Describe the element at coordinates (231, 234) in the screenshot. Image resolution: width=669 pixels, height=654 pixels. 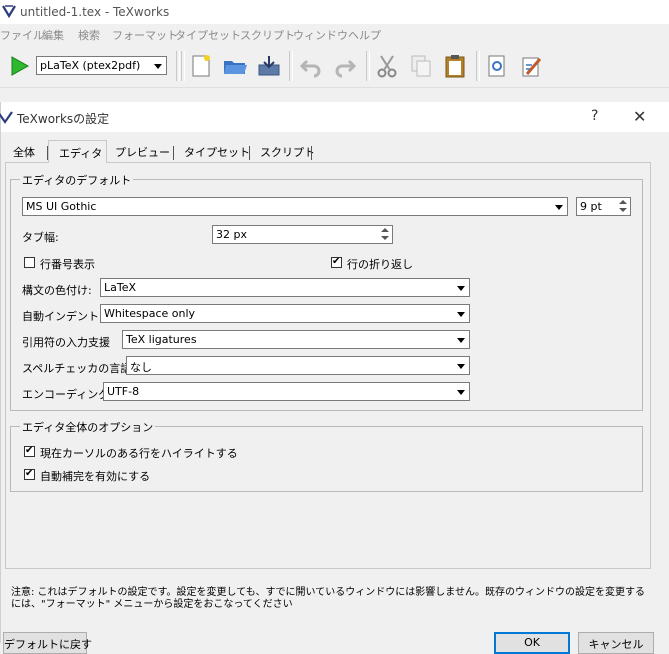
I see `tab-width-value: 32 px` at that location.